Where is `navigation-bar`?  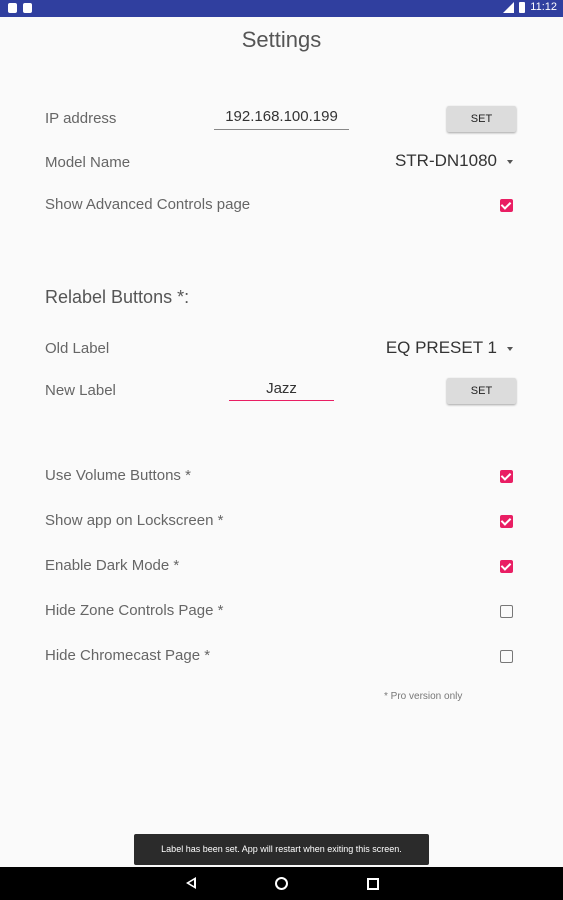 navigation-bar is located at coordinates (281, 883).